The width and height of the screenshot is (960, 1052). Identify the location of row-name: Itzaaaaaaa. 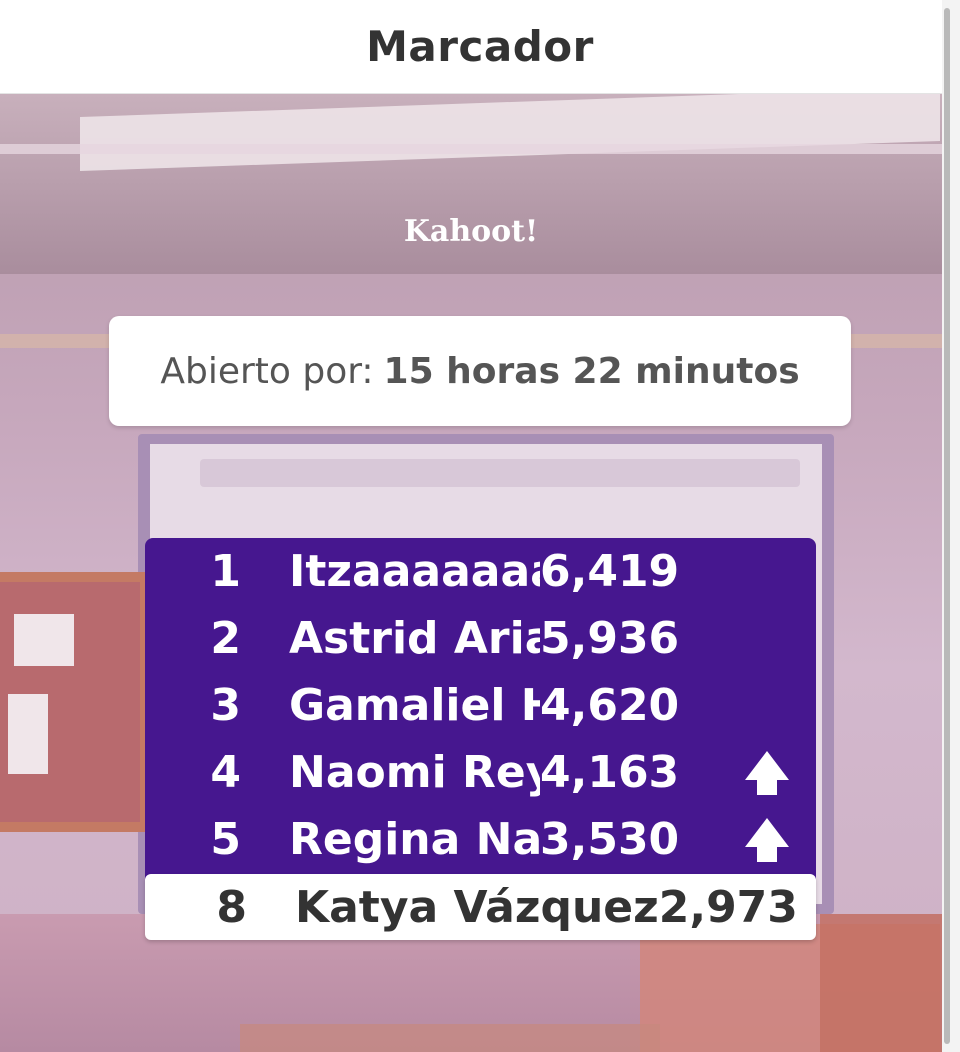
(414, 571).